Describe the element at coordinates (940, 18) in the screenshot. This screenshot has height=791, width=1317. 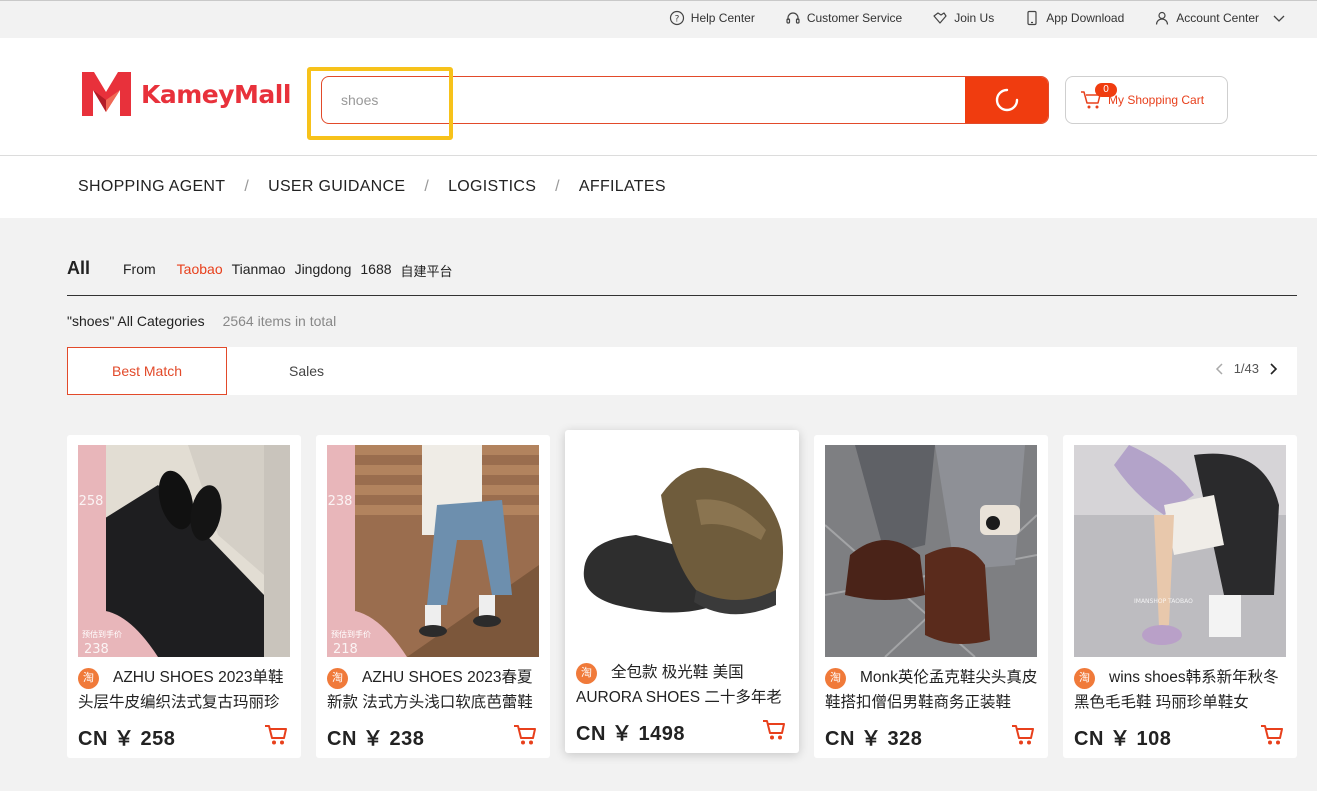
I see `handshake-icon` at that location.